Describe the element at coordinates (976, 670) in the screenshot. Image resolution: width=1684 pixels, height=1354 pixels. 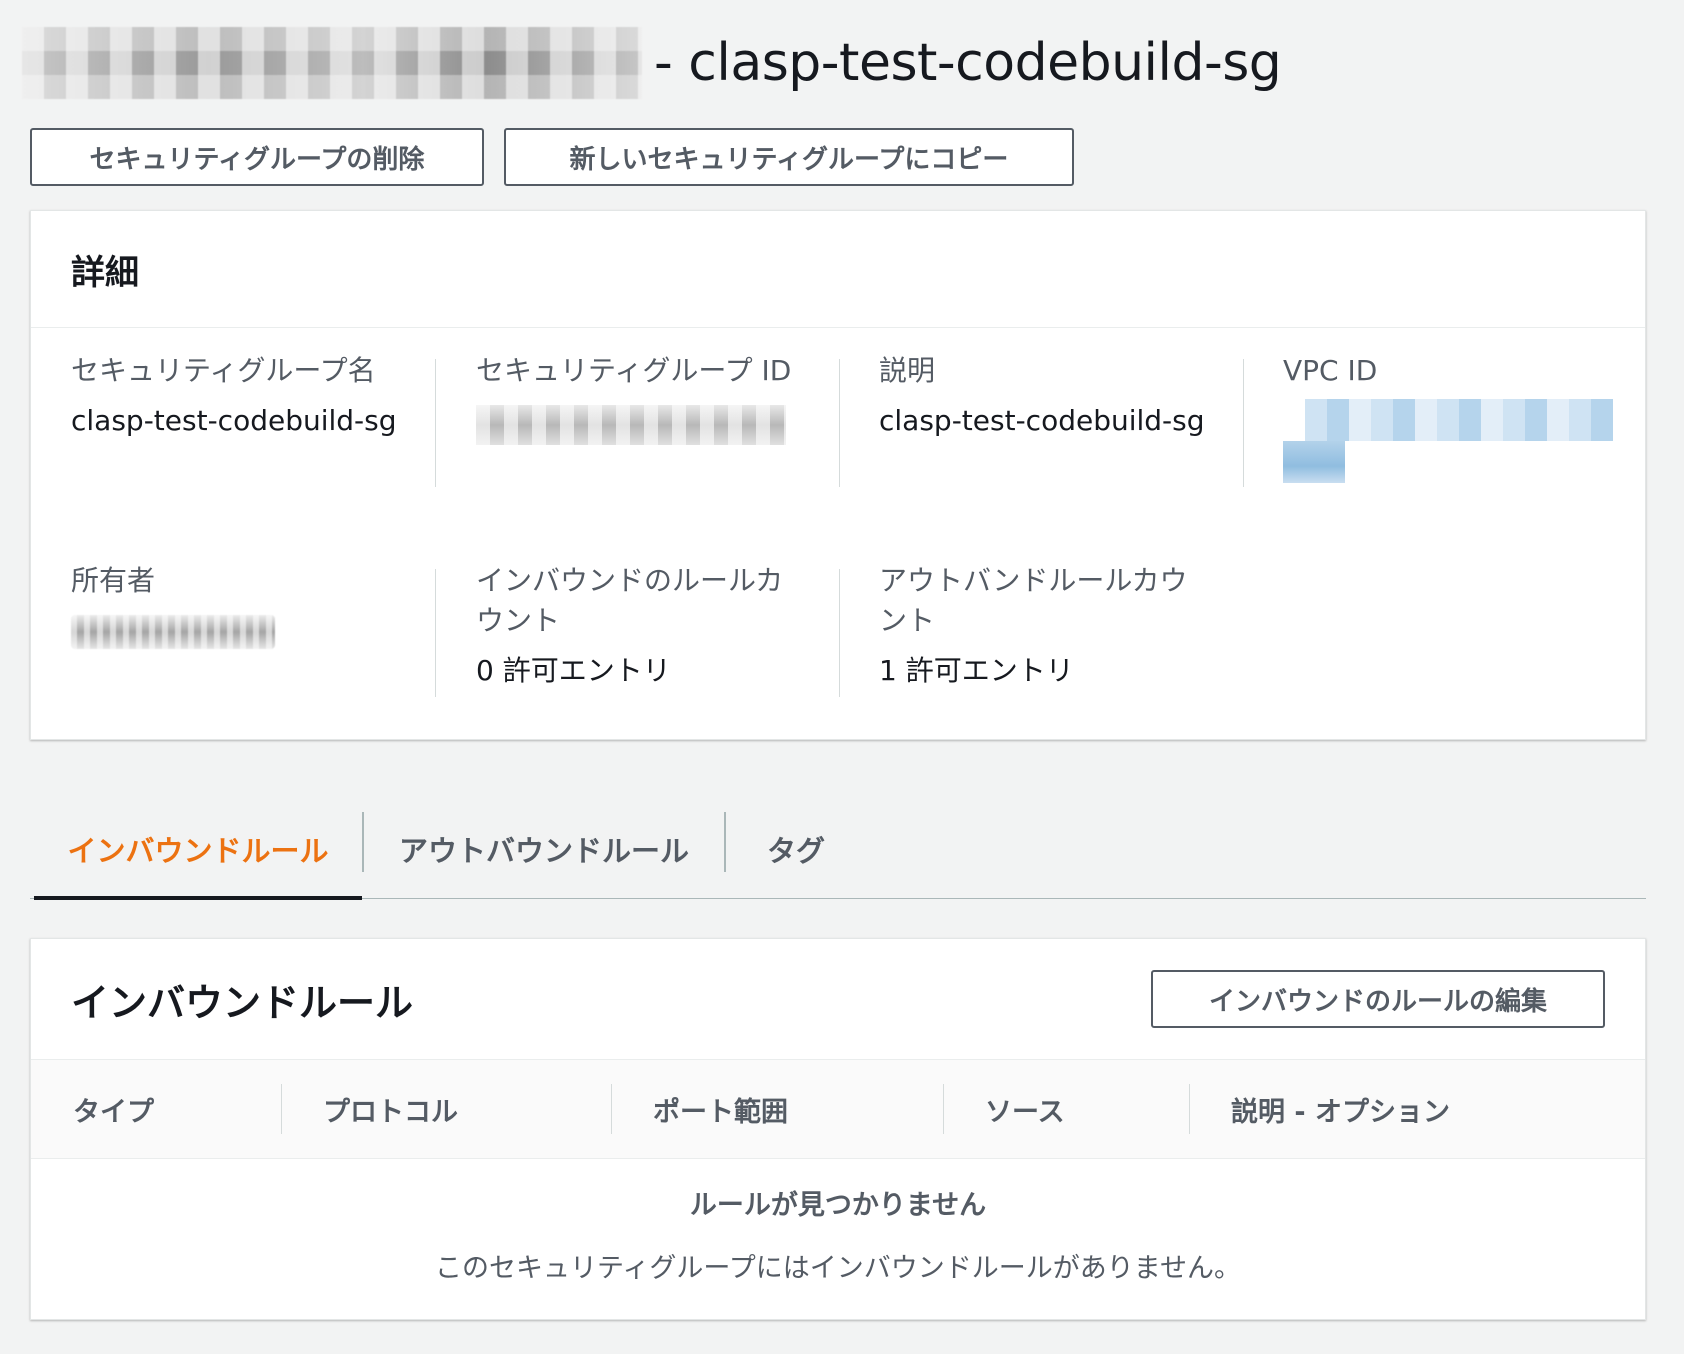
I see `outbound-count-value: 1 許可エントリ` at that location.